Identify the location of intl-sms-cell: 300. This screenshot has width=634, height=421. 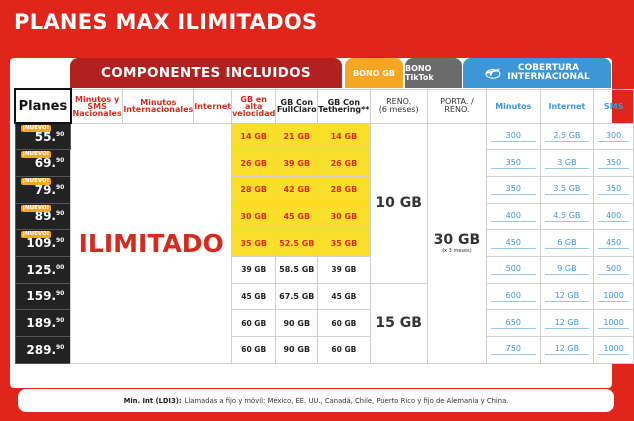
(613, 136).